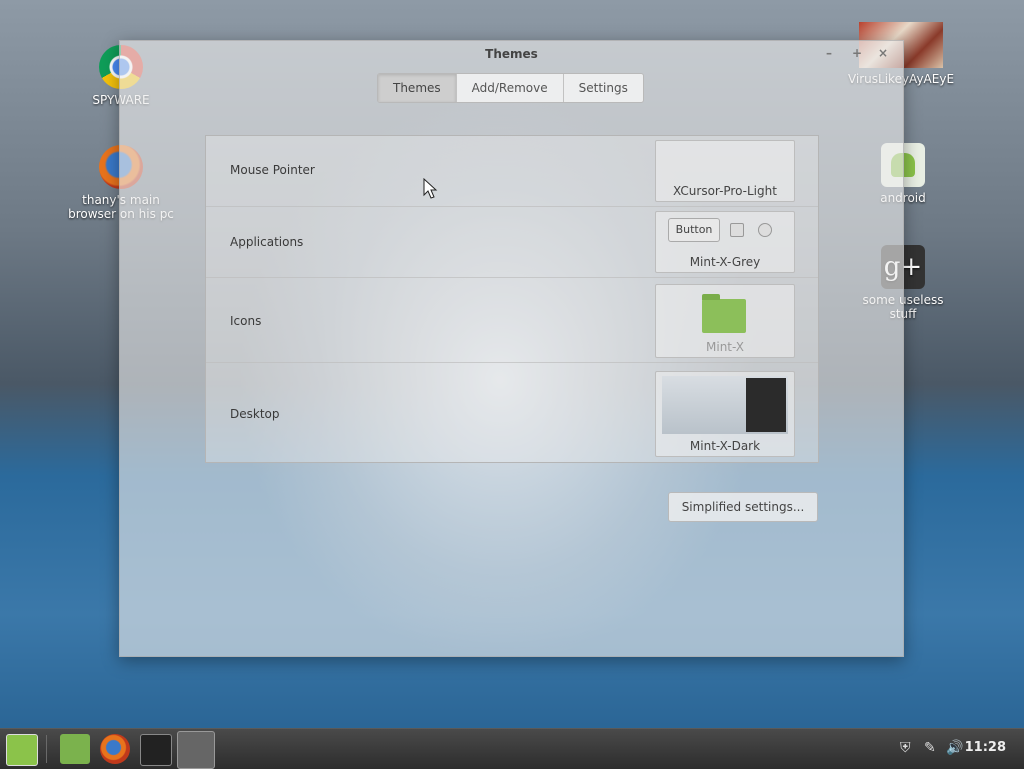  What do you see at coordinates (930, 748) in the screenshot?
I see `network-icon: ✎` at bounding box center [930, 748].